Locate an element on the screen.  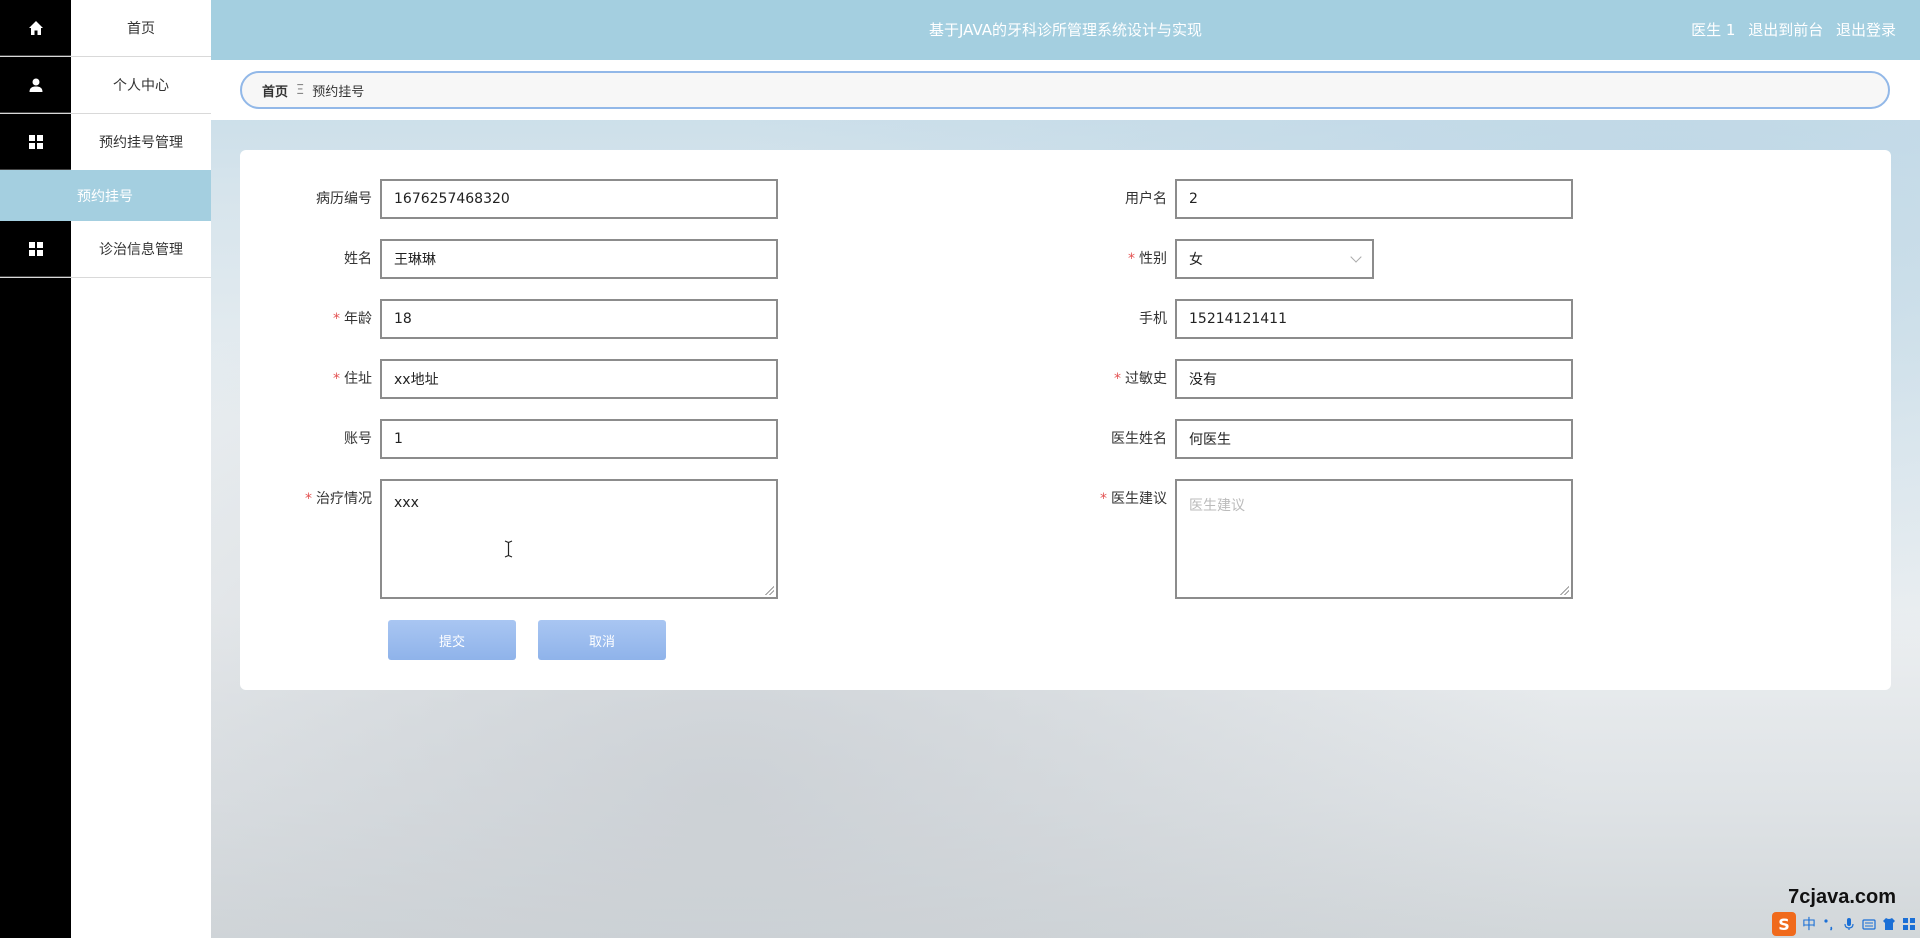
watermark: 7cjava.com is located at coordinates (1842, 897).